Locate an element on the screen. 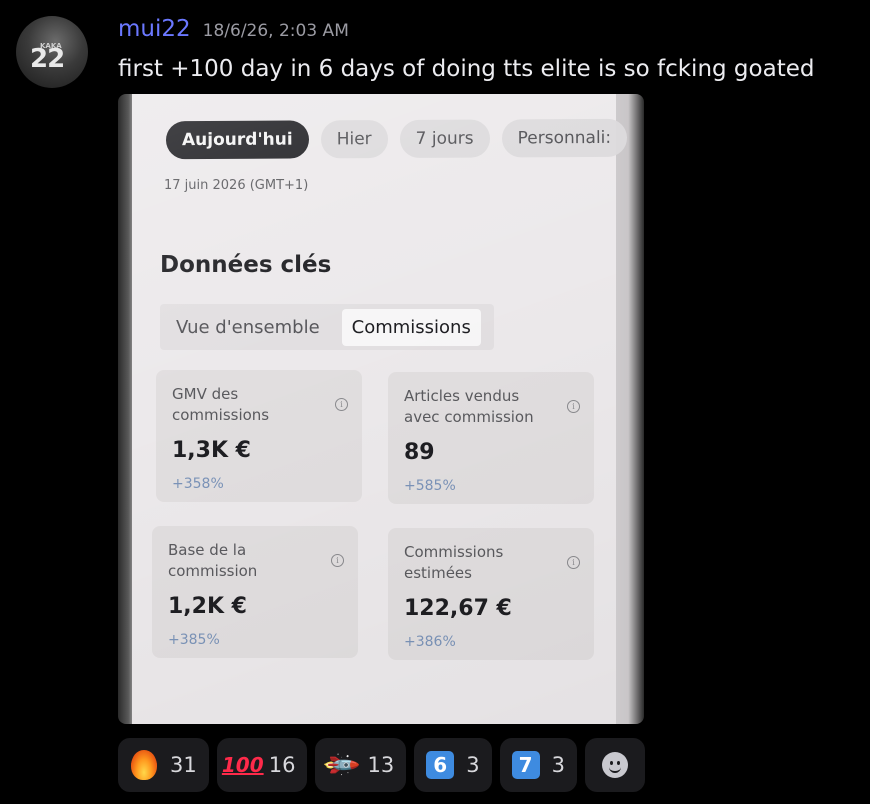 This screenshot has height=804, width=870. reaction-keycap-six: 6 3 is located at coordinates (453, 765).